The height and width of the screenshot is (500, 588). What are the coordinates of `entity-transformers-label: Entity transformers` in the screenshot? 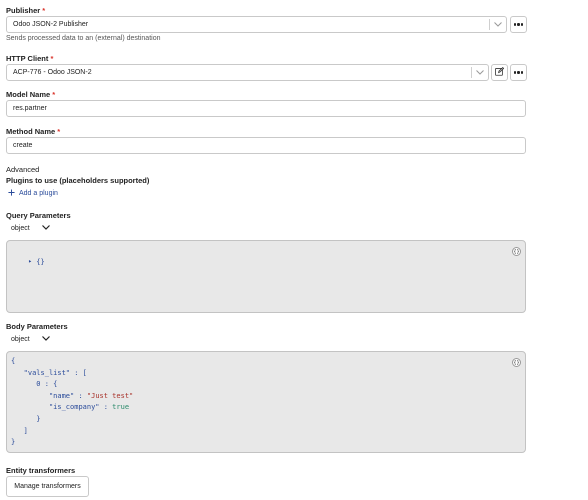 It's located at (41, 470).